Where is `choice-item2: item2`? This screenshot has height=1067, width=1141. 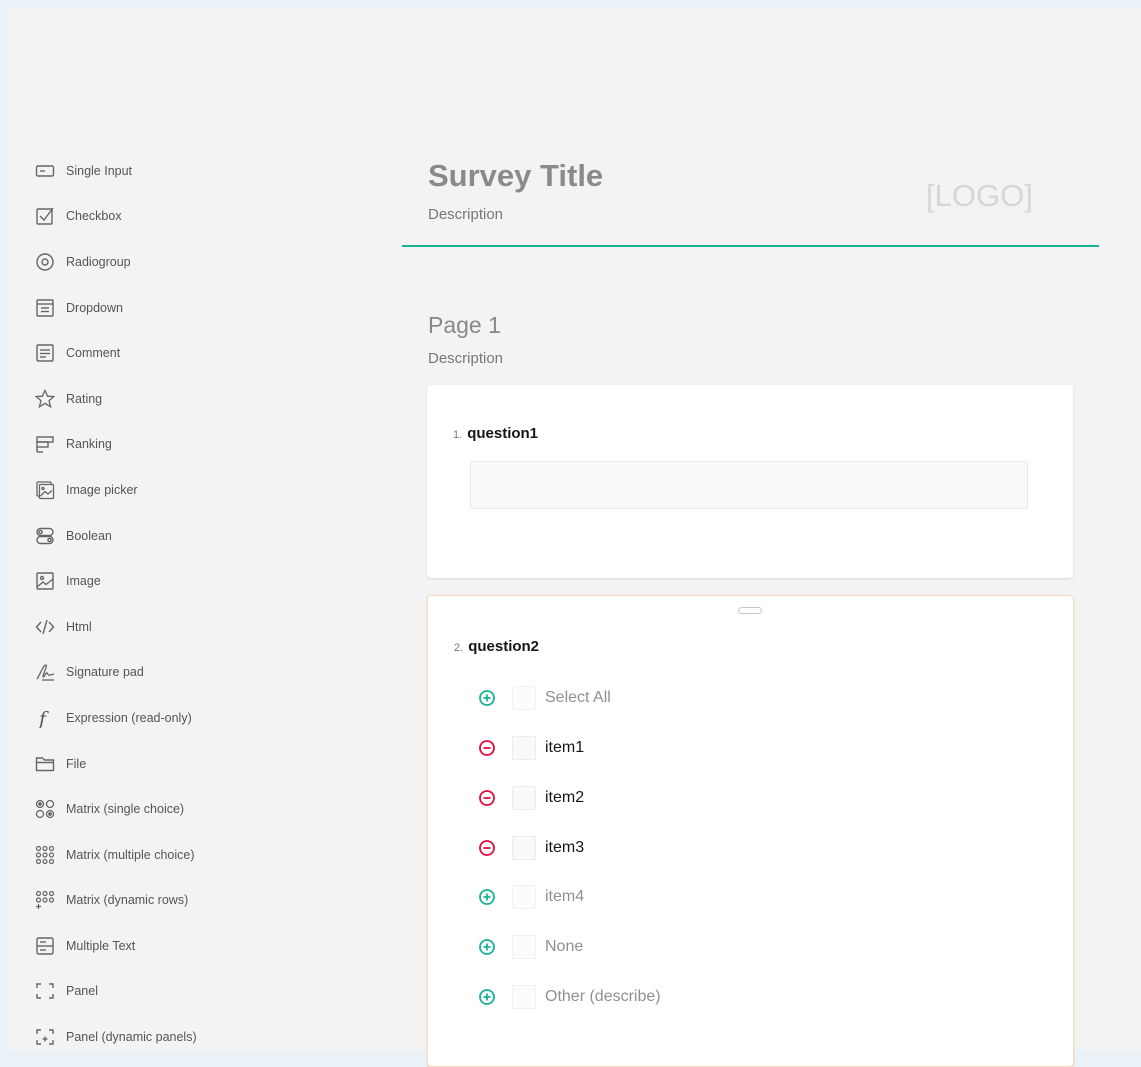 choice-item2: item2 is located at coordinates (531, 798).